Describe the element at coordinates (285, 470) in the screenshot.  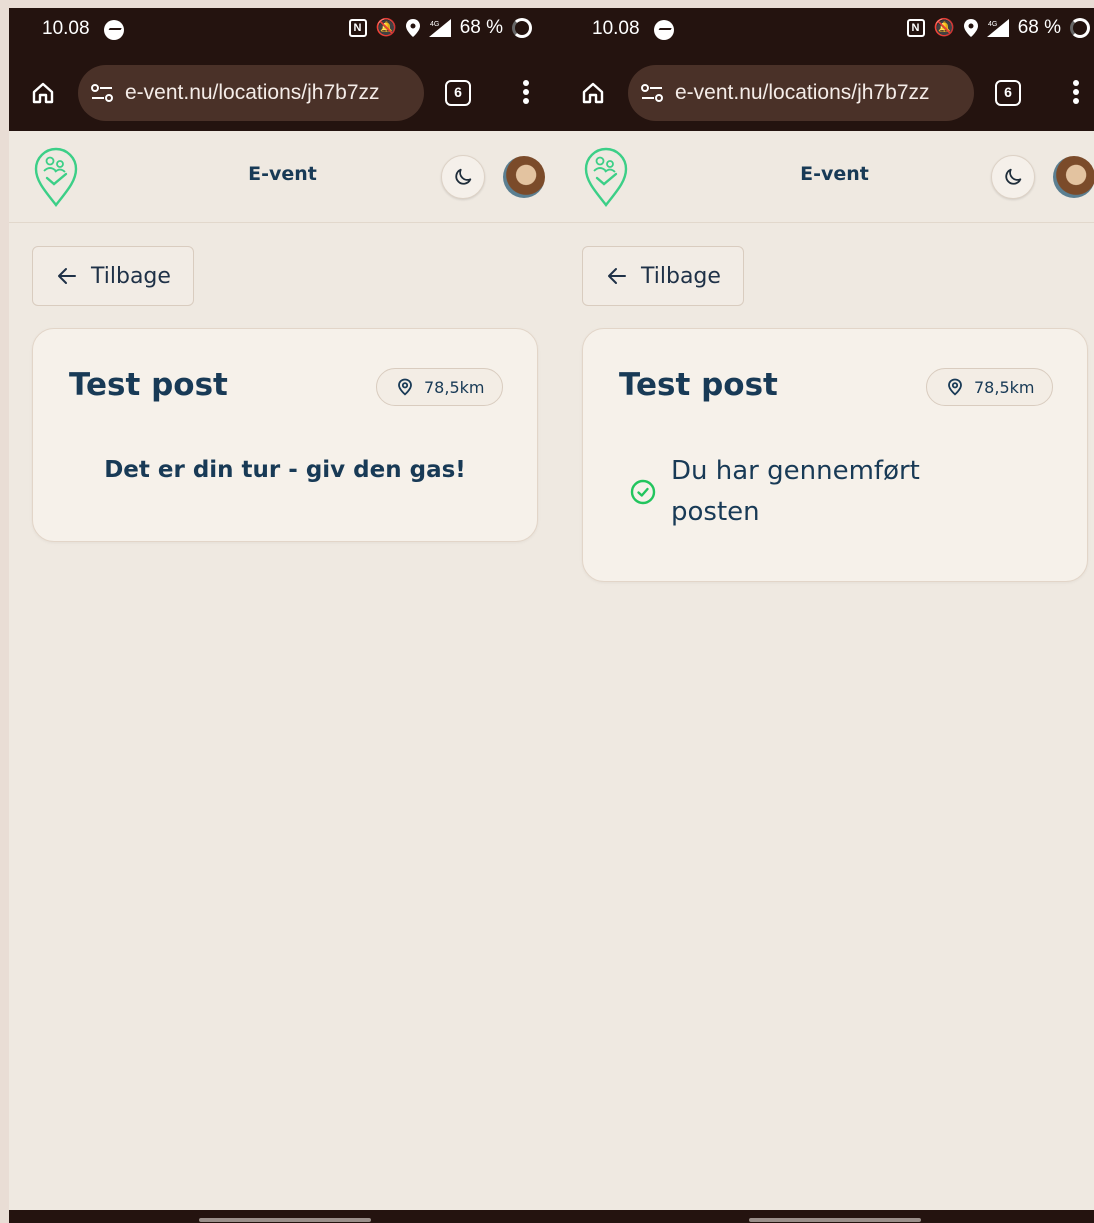
I see `turn-message: Det er din tur - giv den gas!` at that location.